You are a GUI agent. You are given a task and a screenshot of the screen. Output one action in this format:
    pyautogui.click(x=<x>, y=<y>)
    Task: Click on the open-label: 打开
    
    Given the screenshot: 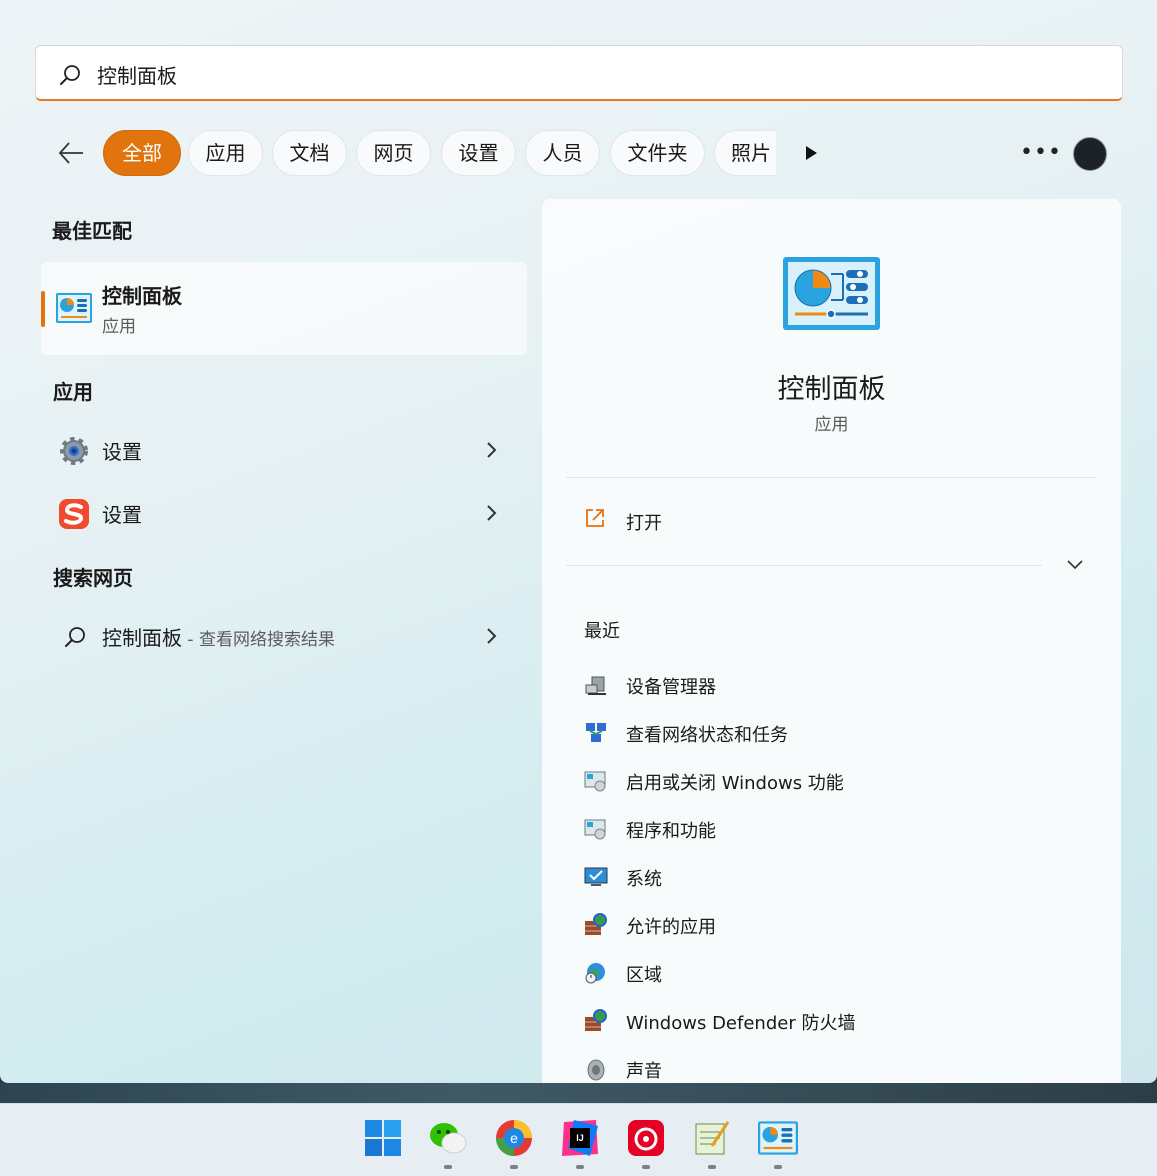 What is the action you would take?
    pyautogui.click(x=644, y=523)
    